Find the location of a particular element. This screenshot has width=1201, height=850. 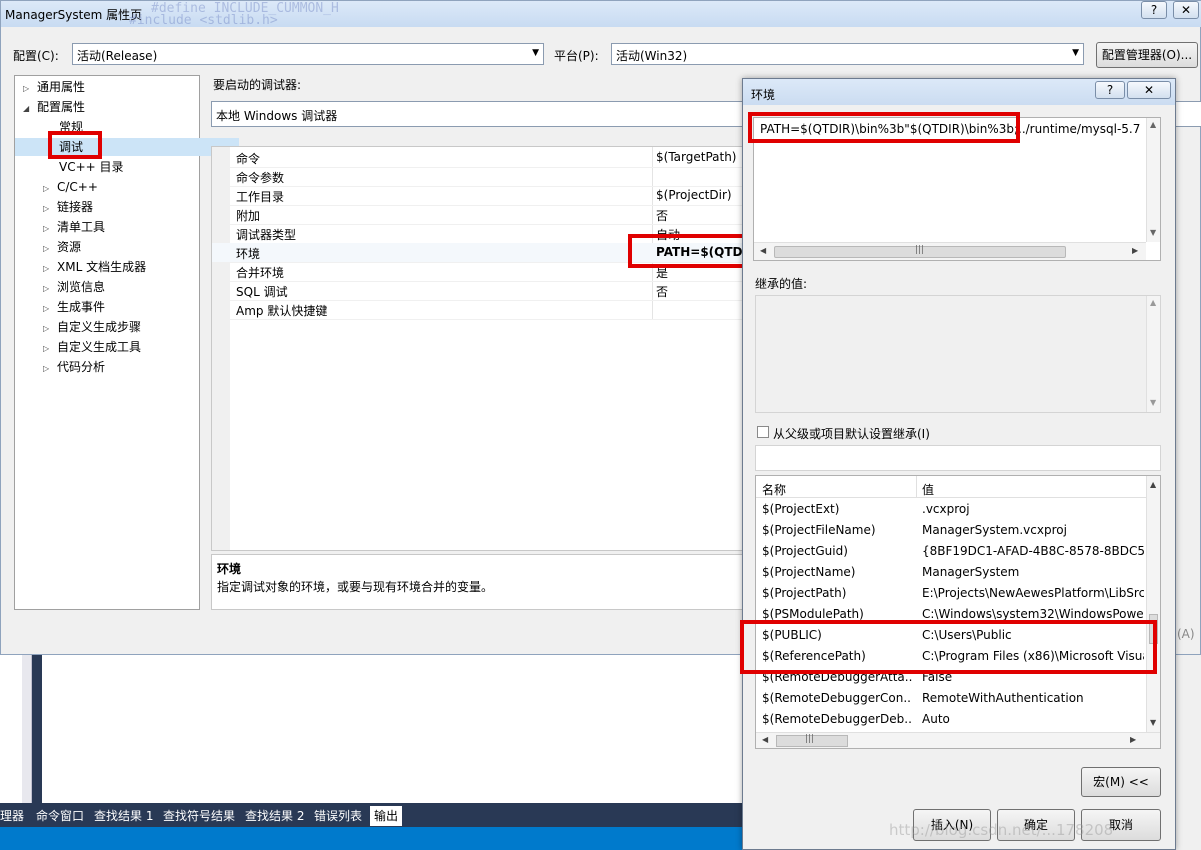

macro-row: $(ProjectName) ManagerSystem is located at coordinates (951, 572).